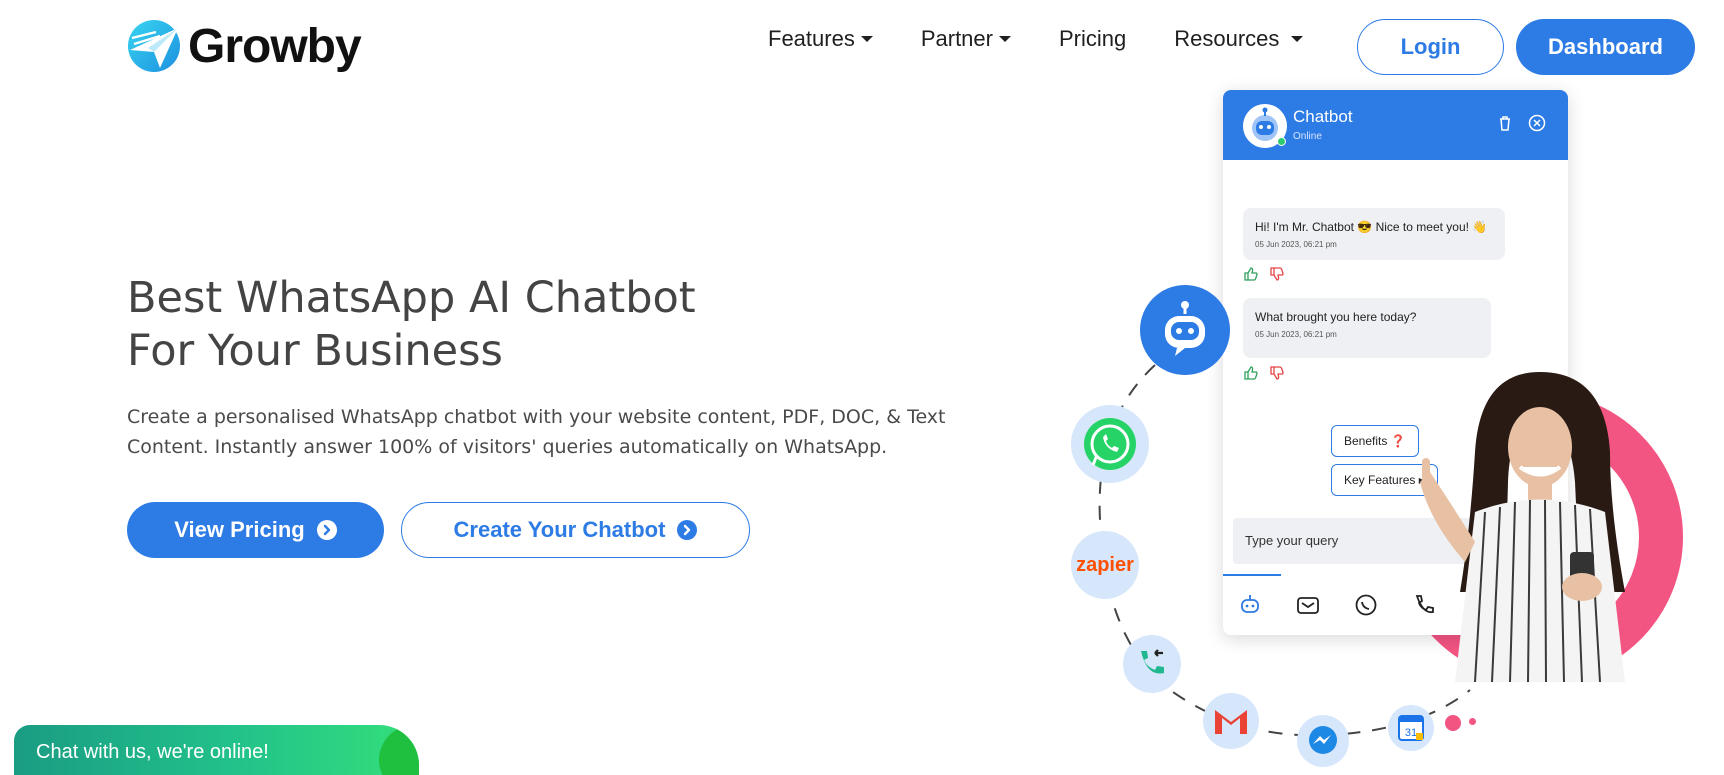 The width and height of the screenshot is (1724, 775). Describe the element at coordinates (956, 38) in the screenshot. I see `nav-partner-label: Partner` at that location.